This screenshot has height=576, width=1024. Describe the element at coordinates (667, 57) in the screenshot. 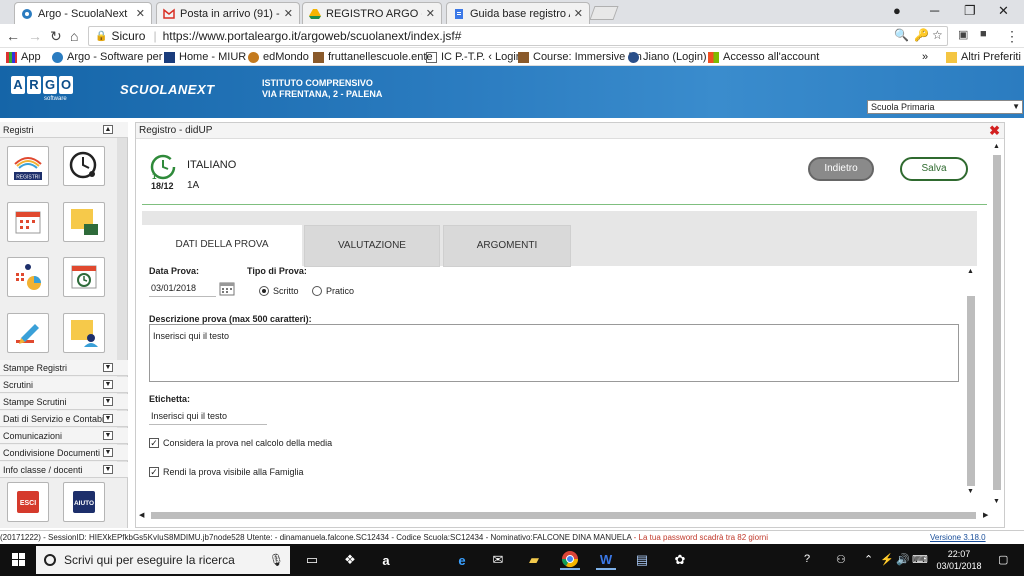

I see `bookmark-jiano: Jiano (Login)` at that location.